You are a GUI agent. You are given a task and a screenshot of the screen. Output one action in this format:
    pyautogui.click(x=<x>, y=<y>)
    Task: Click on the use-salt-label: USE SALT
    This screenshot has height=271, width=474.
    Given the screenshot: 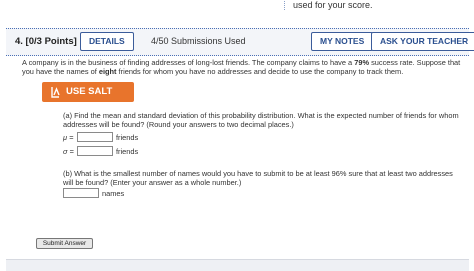 What is the action you would take?
    pyautogui.click(x=89, y=91)
    